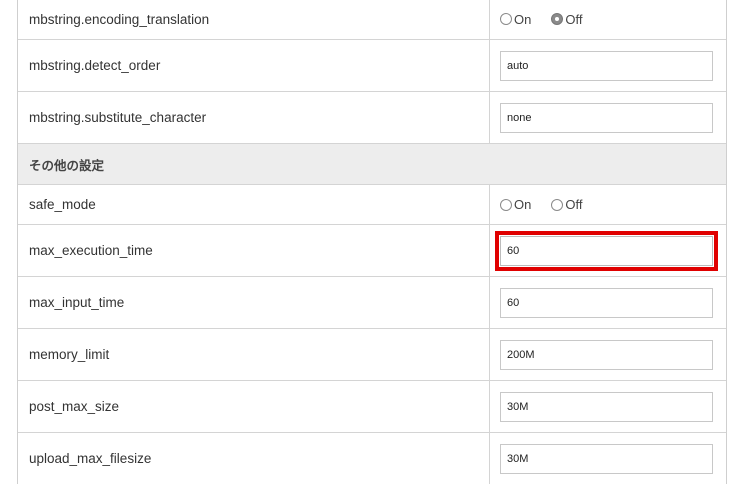 This screenshot has height=484, width=740. What do you see at coordinates (254, 65) in the screenshot?
I see `setting-label: mbstring.detect_order` at bounding box center [254, 65].